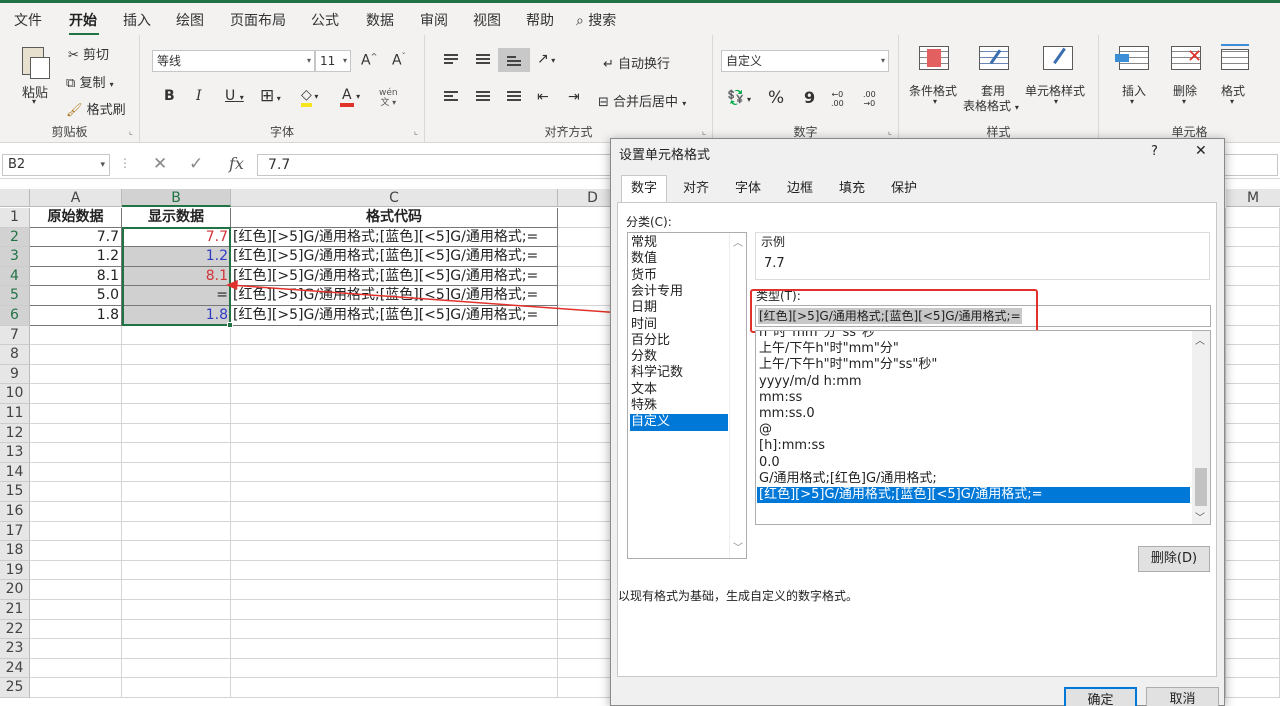 This screenshot has height=706, width=1280. What do you see at coordinates (738, 596) in the screenshot?
I see `format-description: 以现有格式为基础，生成自定义的数字格式。` at bounding box center [738, 596].